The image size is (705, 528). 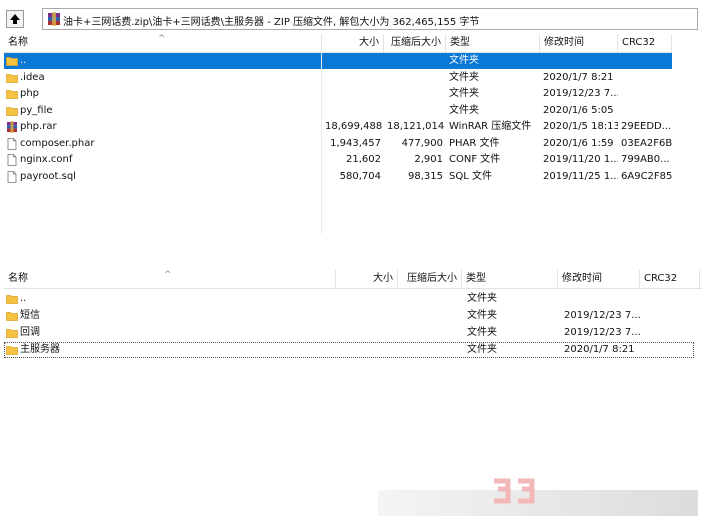 I want to click on file-name: 回调, so click(x=30, y=332).